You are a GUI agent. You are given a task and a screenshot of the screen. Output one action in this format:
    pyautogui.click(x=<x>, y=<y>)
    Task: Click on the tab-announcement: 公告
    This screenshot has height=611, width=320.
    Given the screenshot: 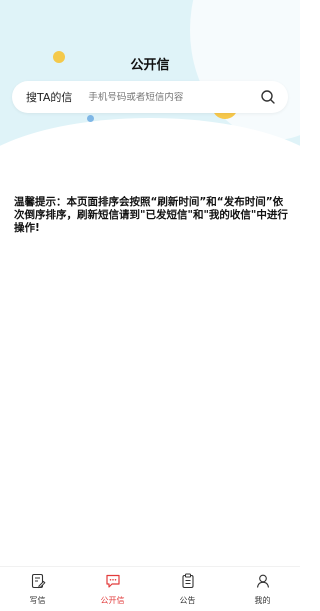 What is the action you would take?
    pyautogui.click(x=188, y=589)
    